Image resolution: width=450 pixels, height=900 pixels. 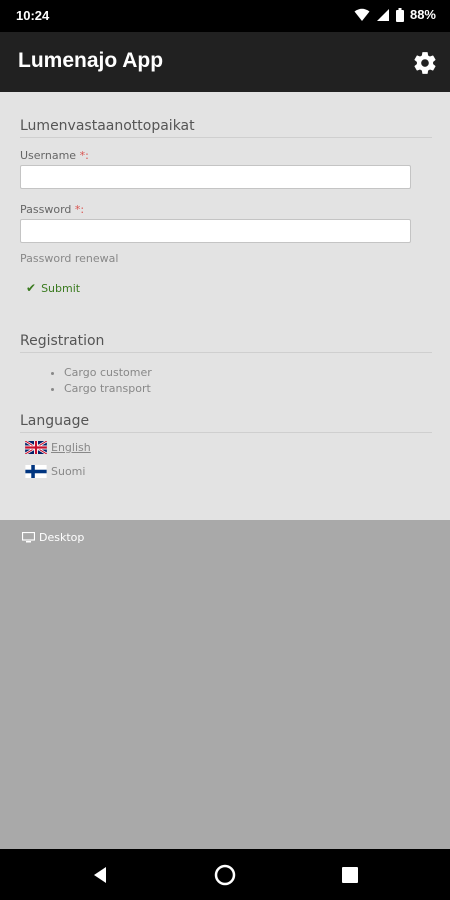 What do you see at coordinates (215, 177) in the screenshot?
I see `username-input` at bounding box center [215, 177].